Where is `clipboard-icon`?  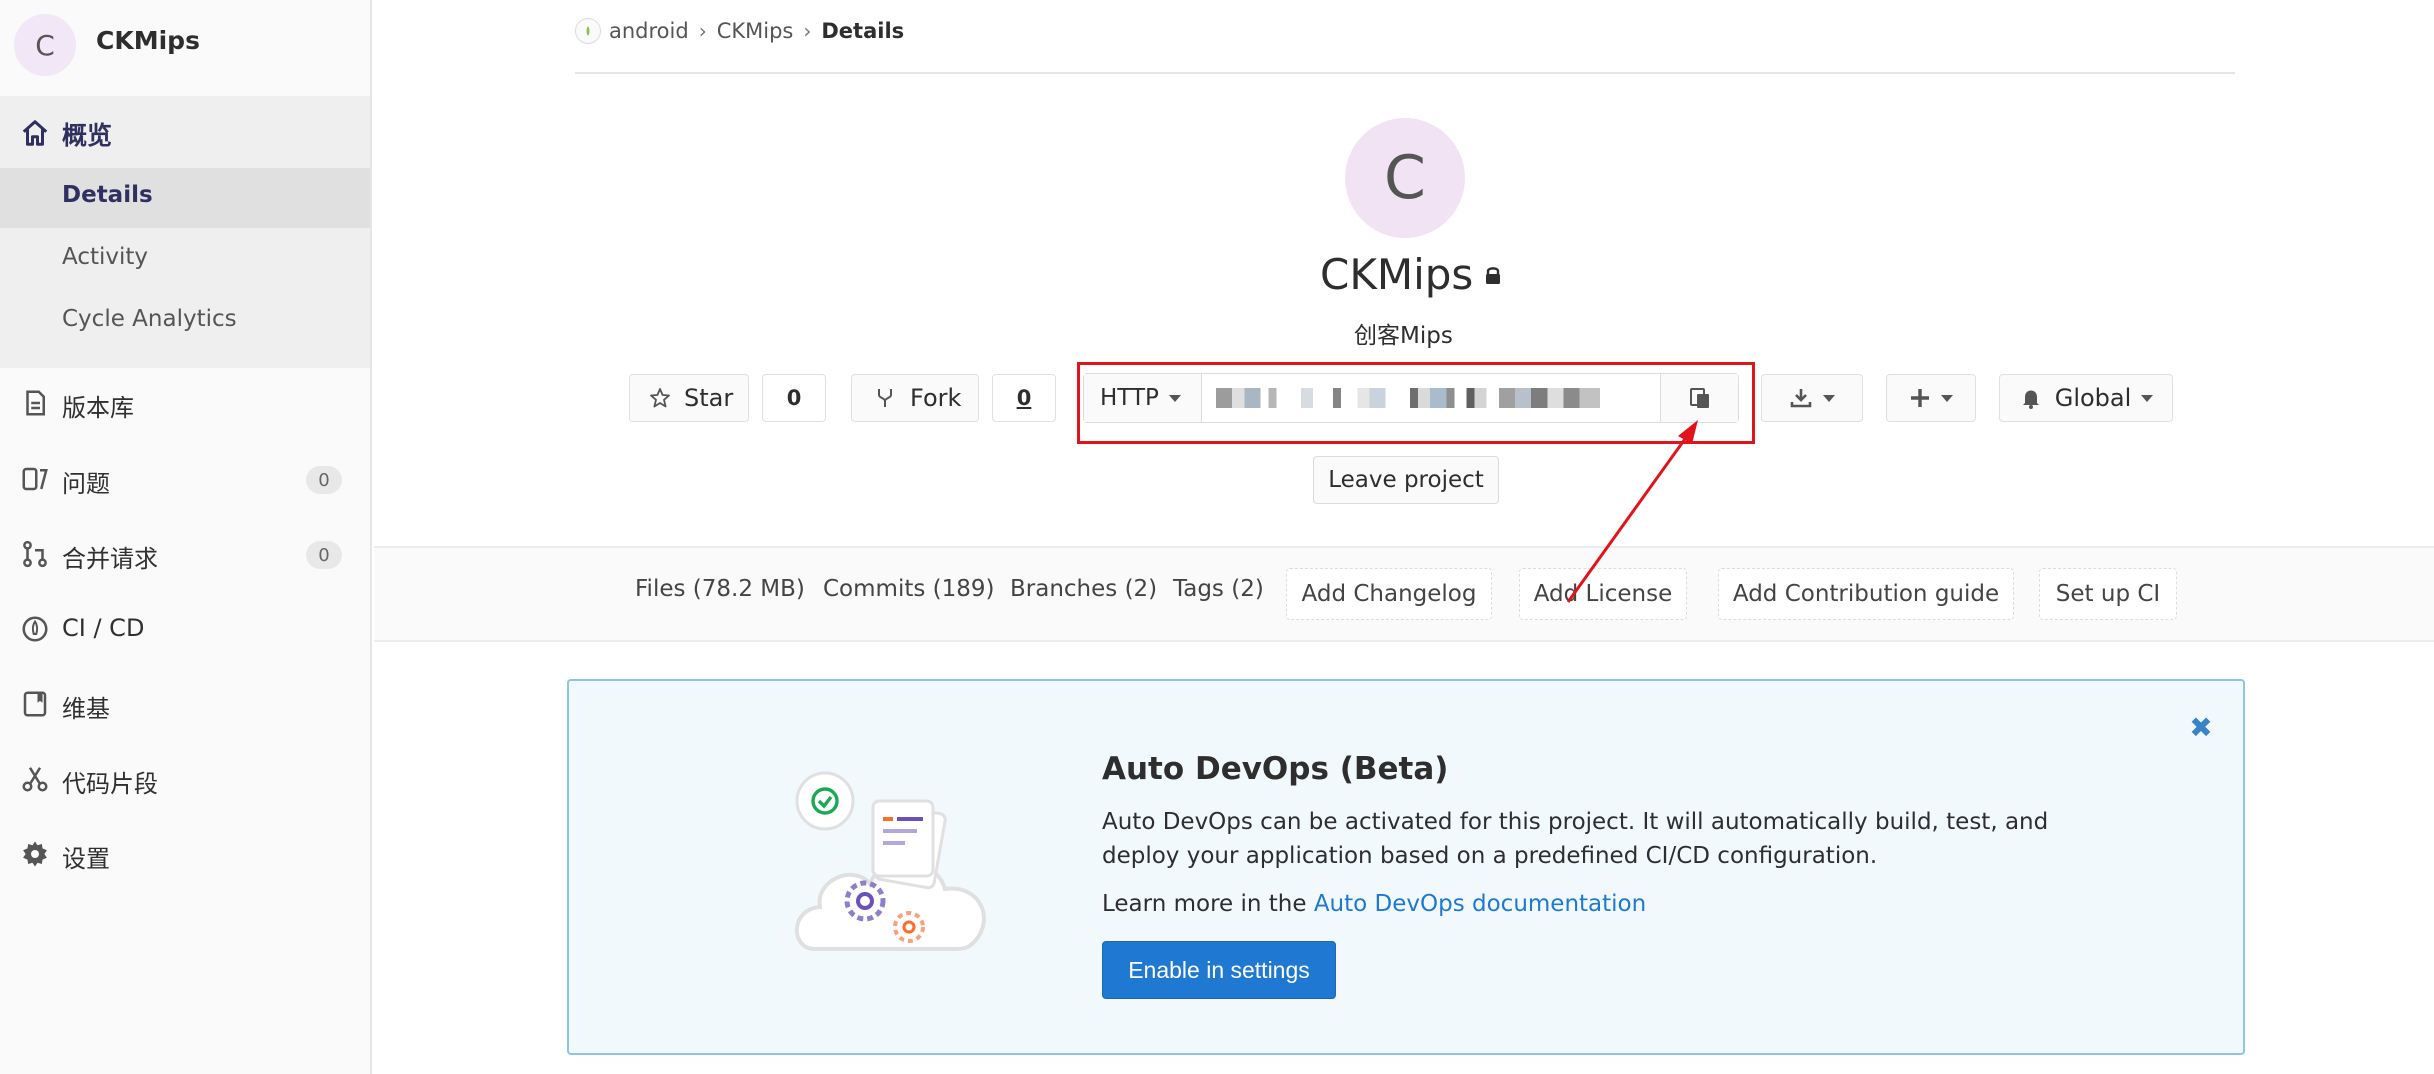
clipboard-icon is located at coordinates (1699, 398).